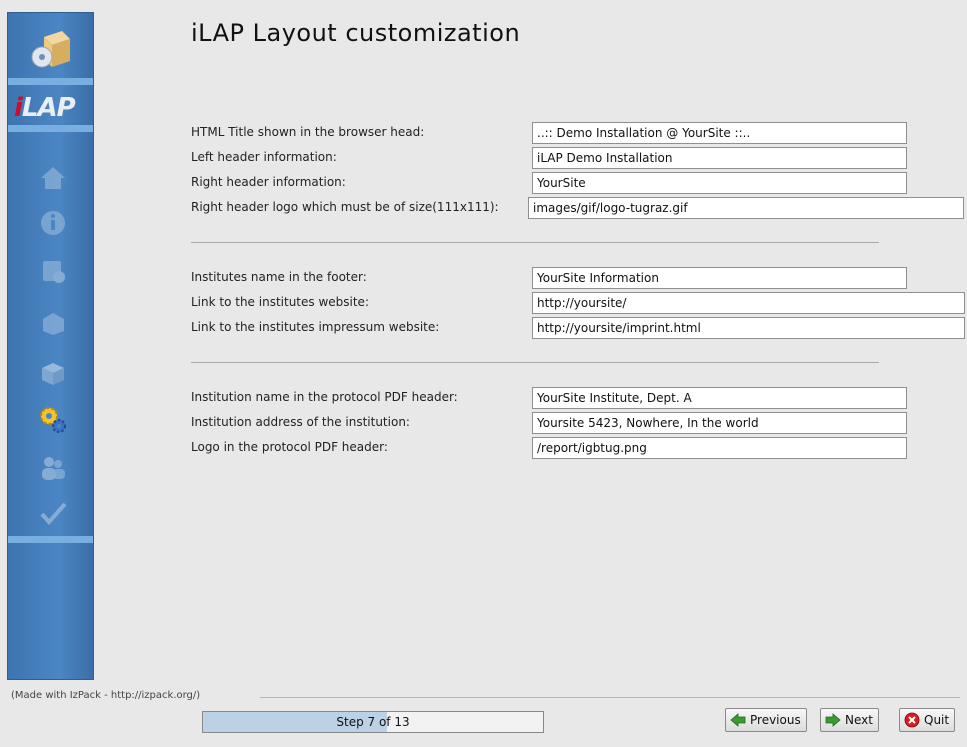  What do you see at coordinates (719, 448) in the screenshot?
I see `pdf-logo-field: /report/igbtug.png` at bounding box center [719, 448].